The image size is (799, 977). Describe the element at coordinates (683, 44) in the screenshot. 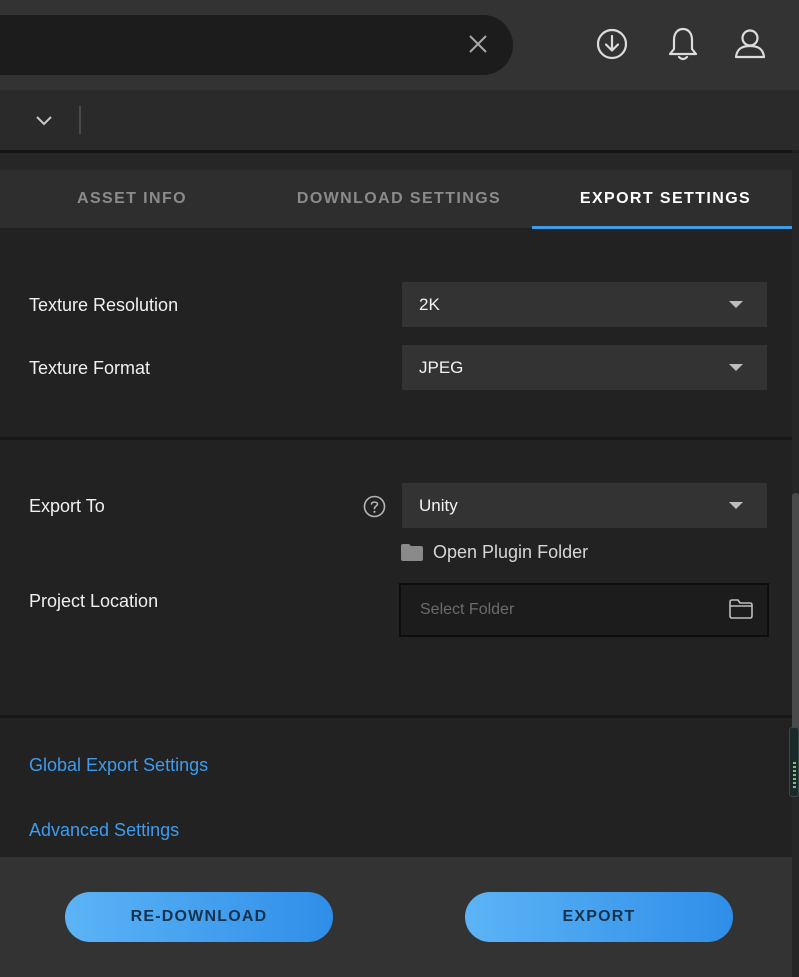

I see `bell-icon` at that location.